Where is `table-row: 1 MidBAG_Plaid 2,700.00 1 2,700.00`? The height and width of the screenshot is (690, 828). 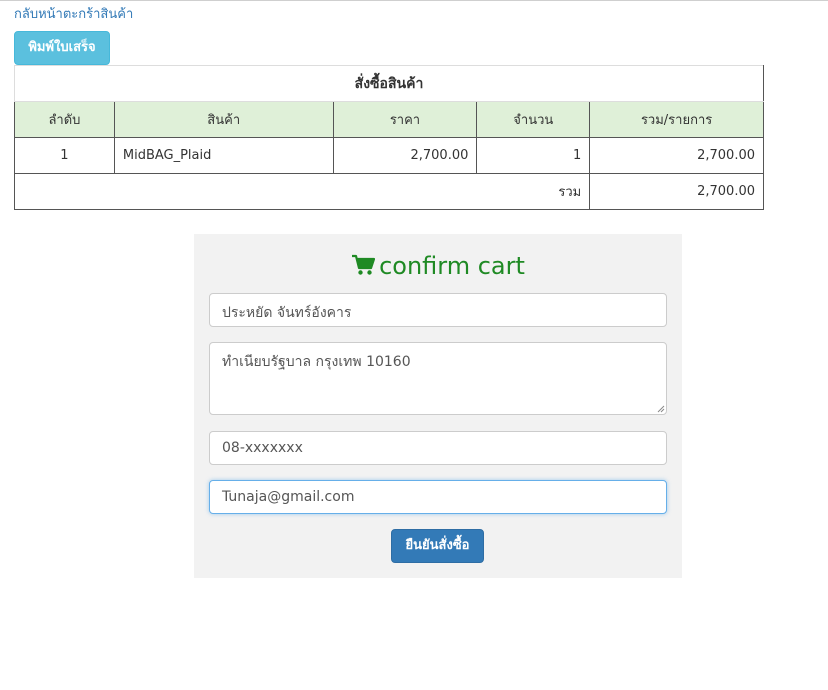
table-row: 1 MidBAG_Plaid 2,700.00 1 2,700.00 is located at coordinates (389, 155).